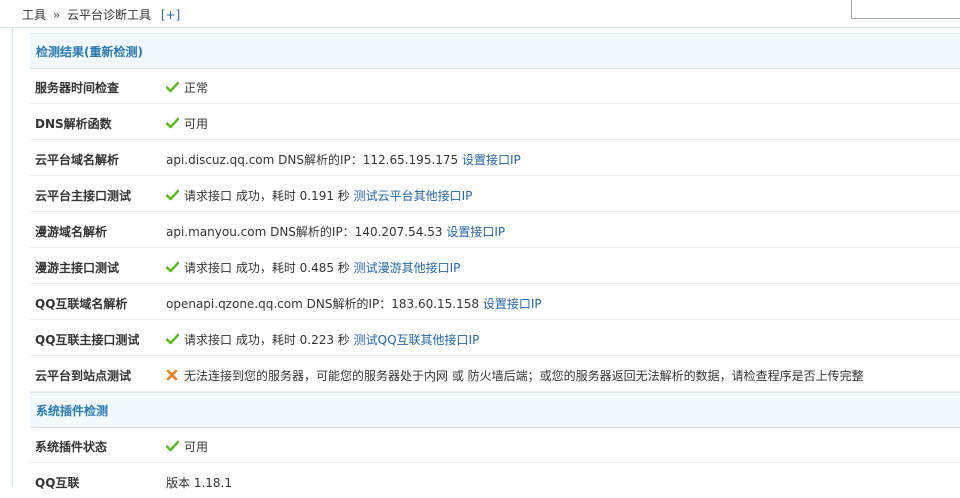 This screenshot has height=498, width=960. I want to click on row-label: 漫游域名解析, so click(71, 232).